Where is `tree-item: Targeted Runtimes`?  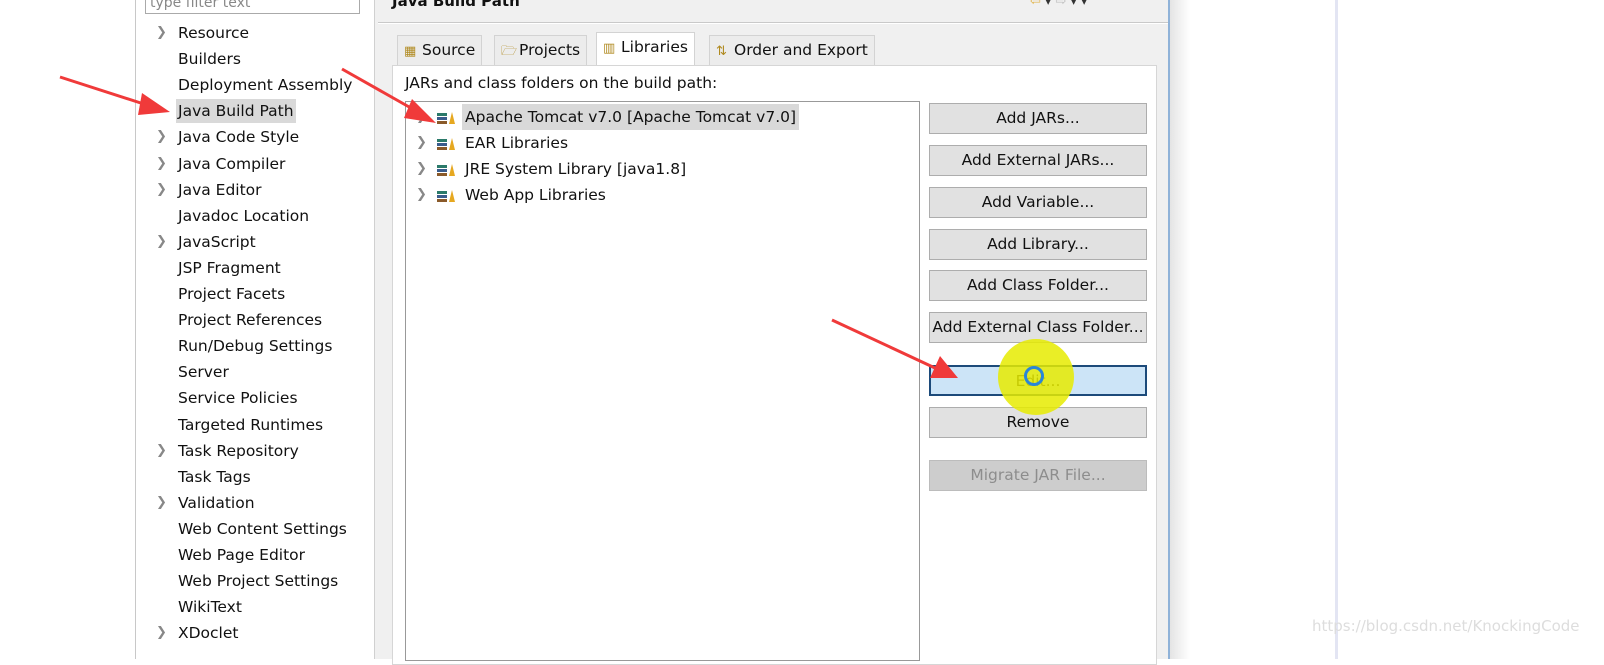
tree-item: Targeted Runtimes is located at coordinates (256, 425).